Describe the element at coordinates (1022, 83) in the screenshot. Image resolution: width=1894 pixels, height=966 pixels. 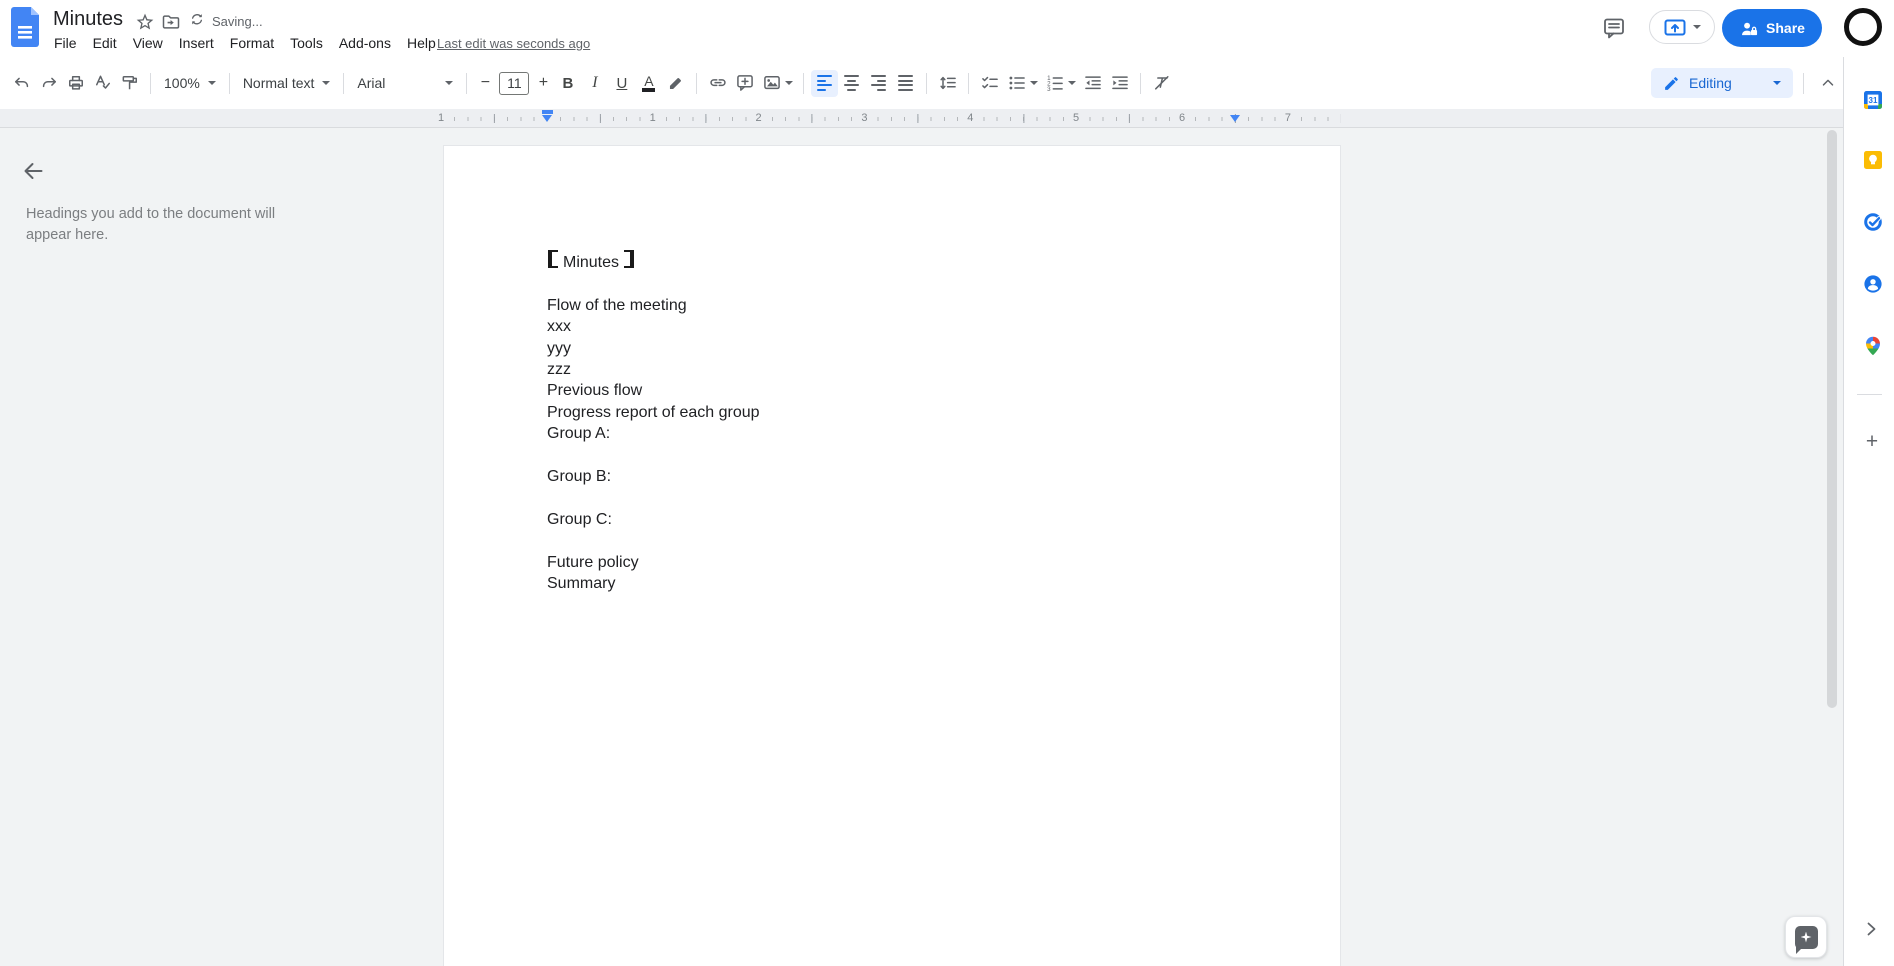
I see `bulleted-list-button` at that location.